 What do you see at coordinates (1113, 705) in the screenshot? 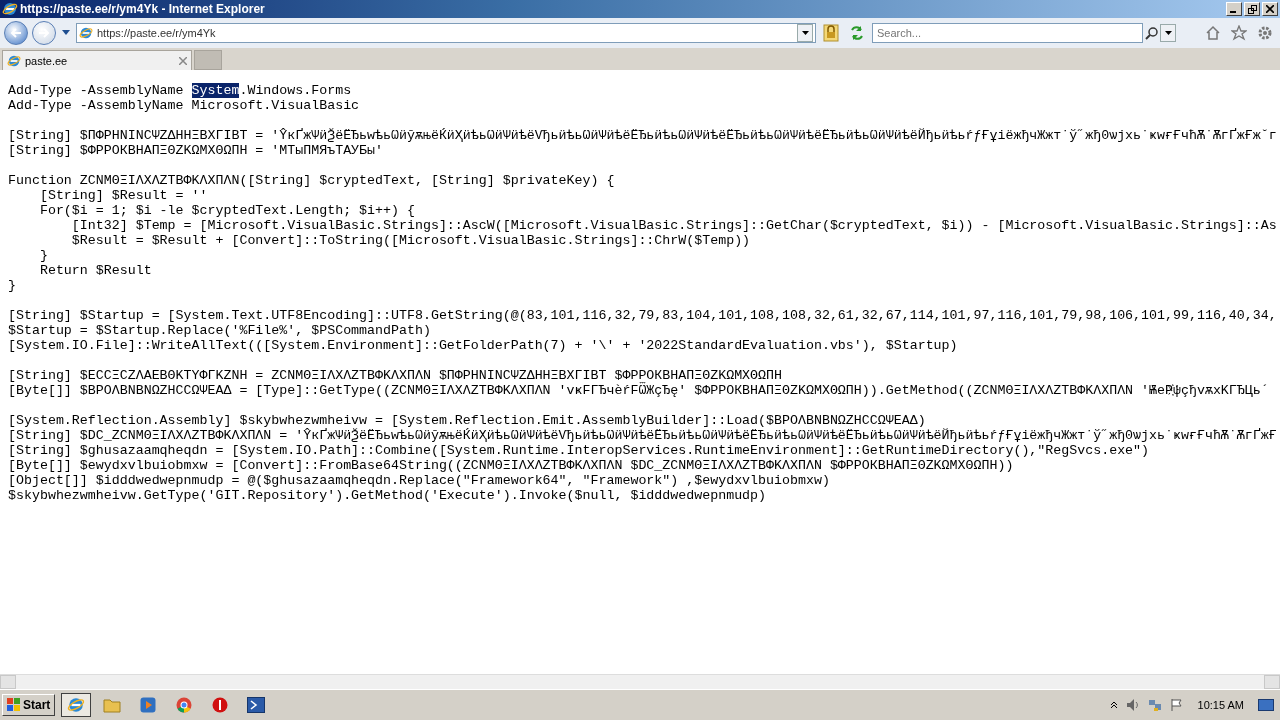
I see `chevron-up-icon` at bounding box center [1113, 705].